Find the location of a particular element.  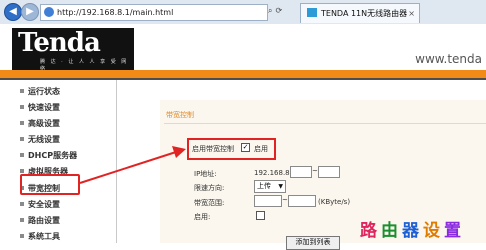

watermark-char: 器 is located at coordinates (412, 231).